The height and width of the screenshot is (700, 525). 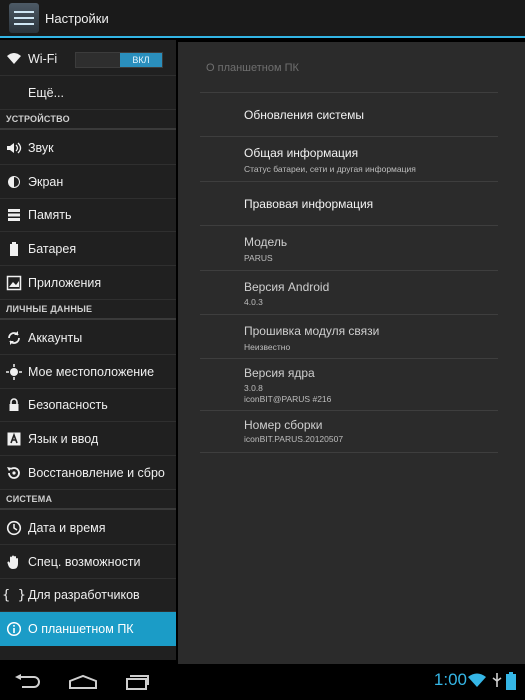 I want to click on page-title: О планшетном ПК, so click(x=252, y=68).